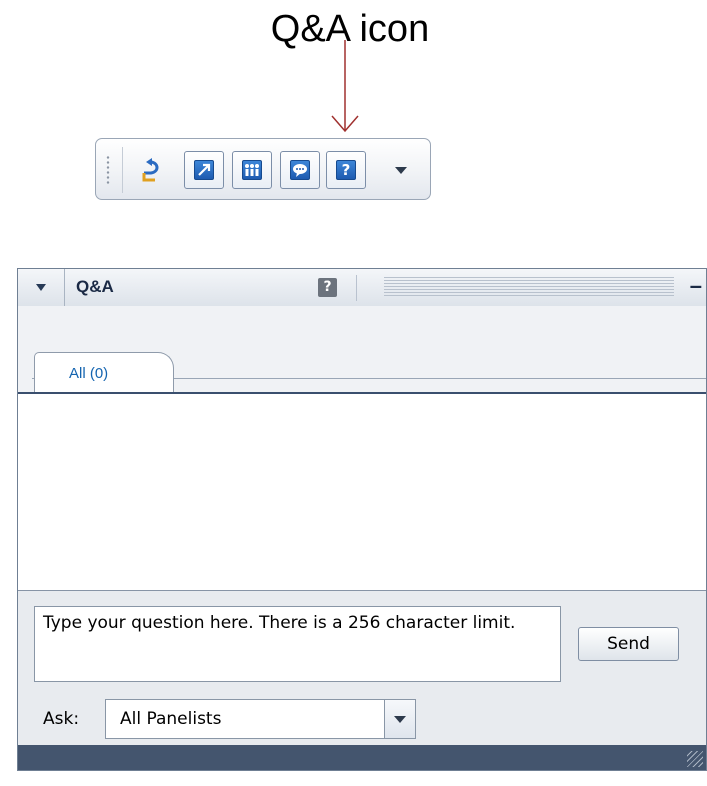  I want to click on qa-button: ?, so click(346, 170).